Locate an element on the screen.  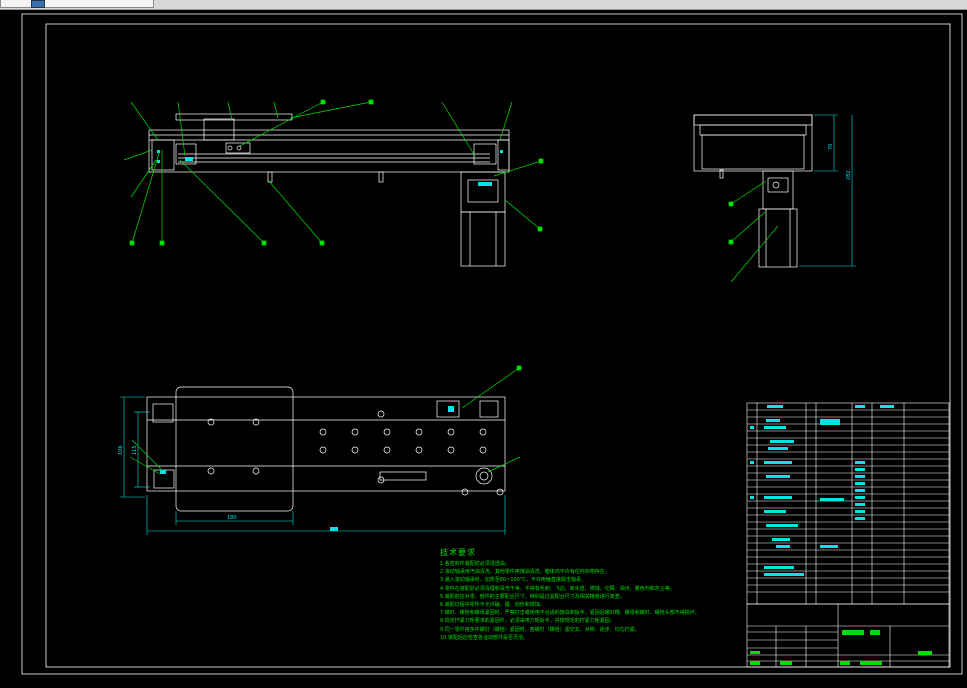
technical-note-line: 3.装入滚动轴承时，加热至80~100°C，不许用锤直接敲击轴承。 is located at coordinates (513, 580).